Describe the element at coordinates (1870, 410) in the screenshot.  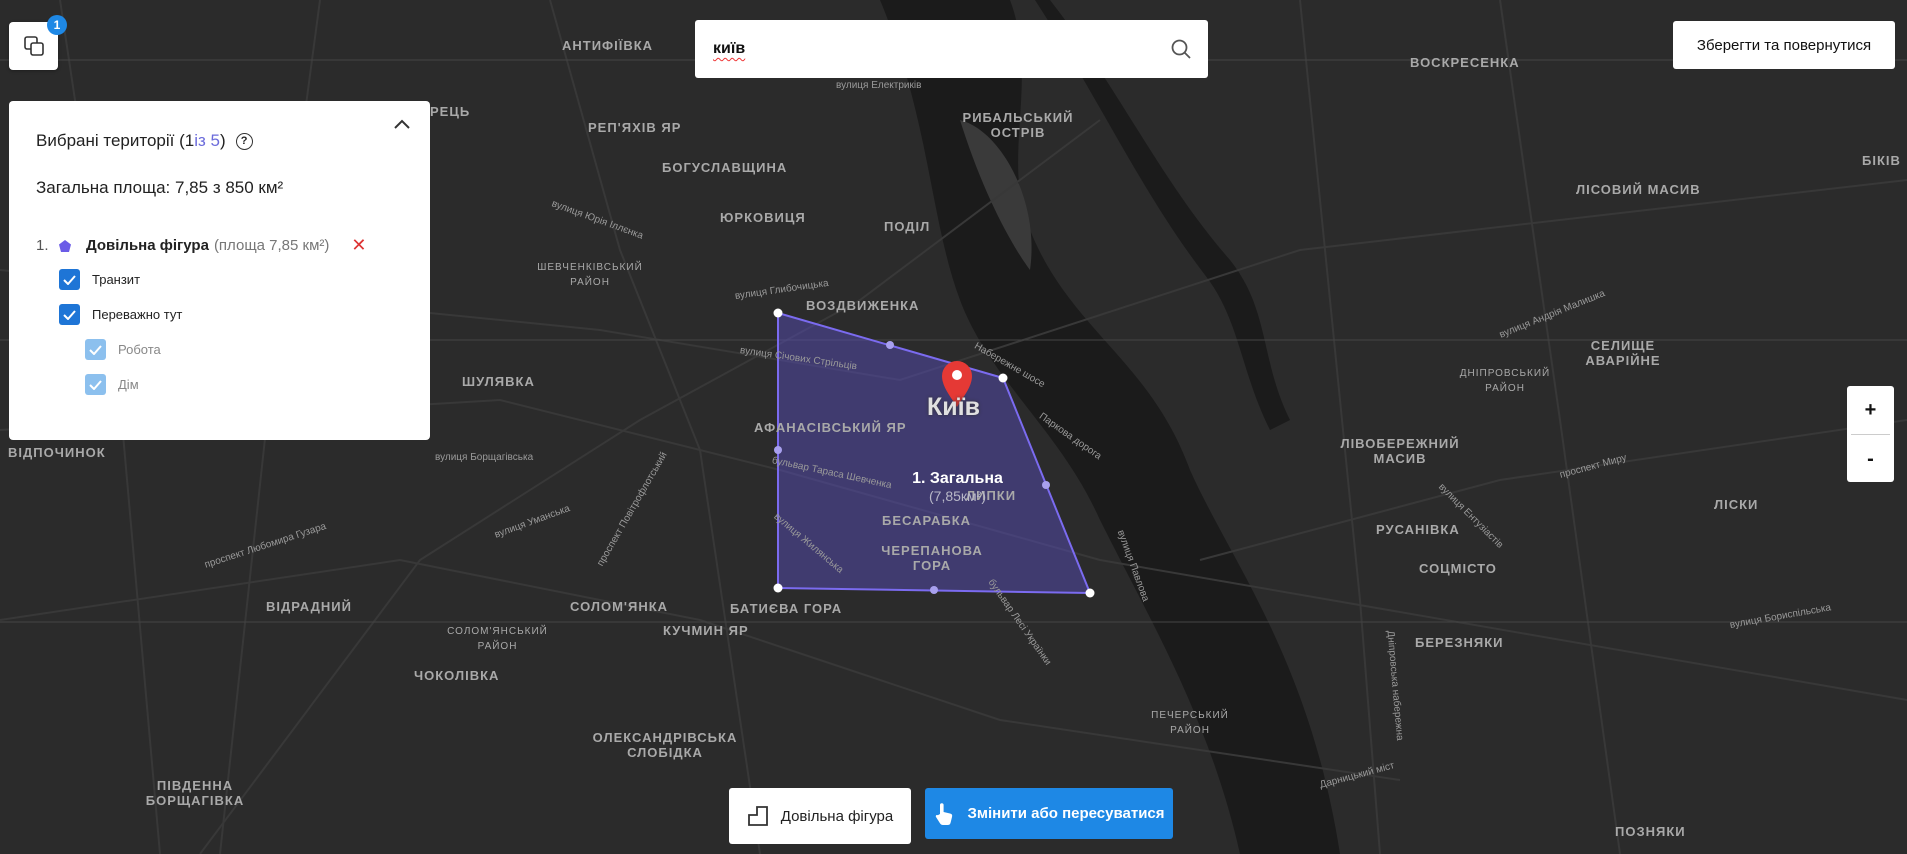
I see `zoom-in-button: +` at that location.